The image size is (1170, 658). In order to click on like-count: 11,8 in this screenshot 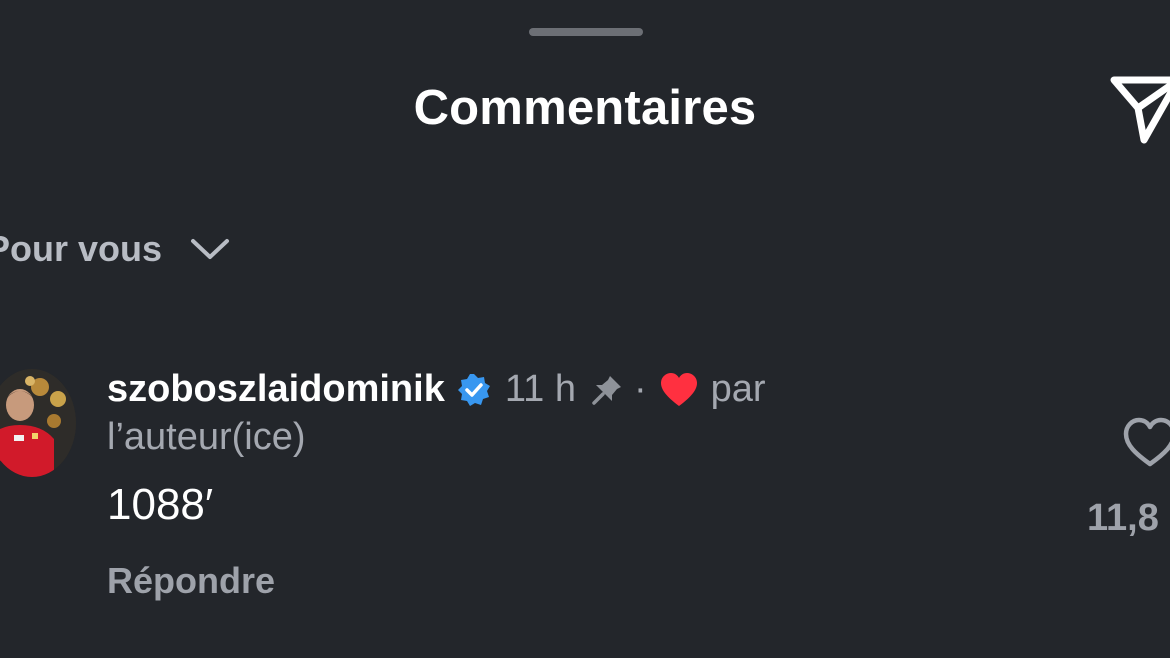, I will do `click(1123, 518)`.